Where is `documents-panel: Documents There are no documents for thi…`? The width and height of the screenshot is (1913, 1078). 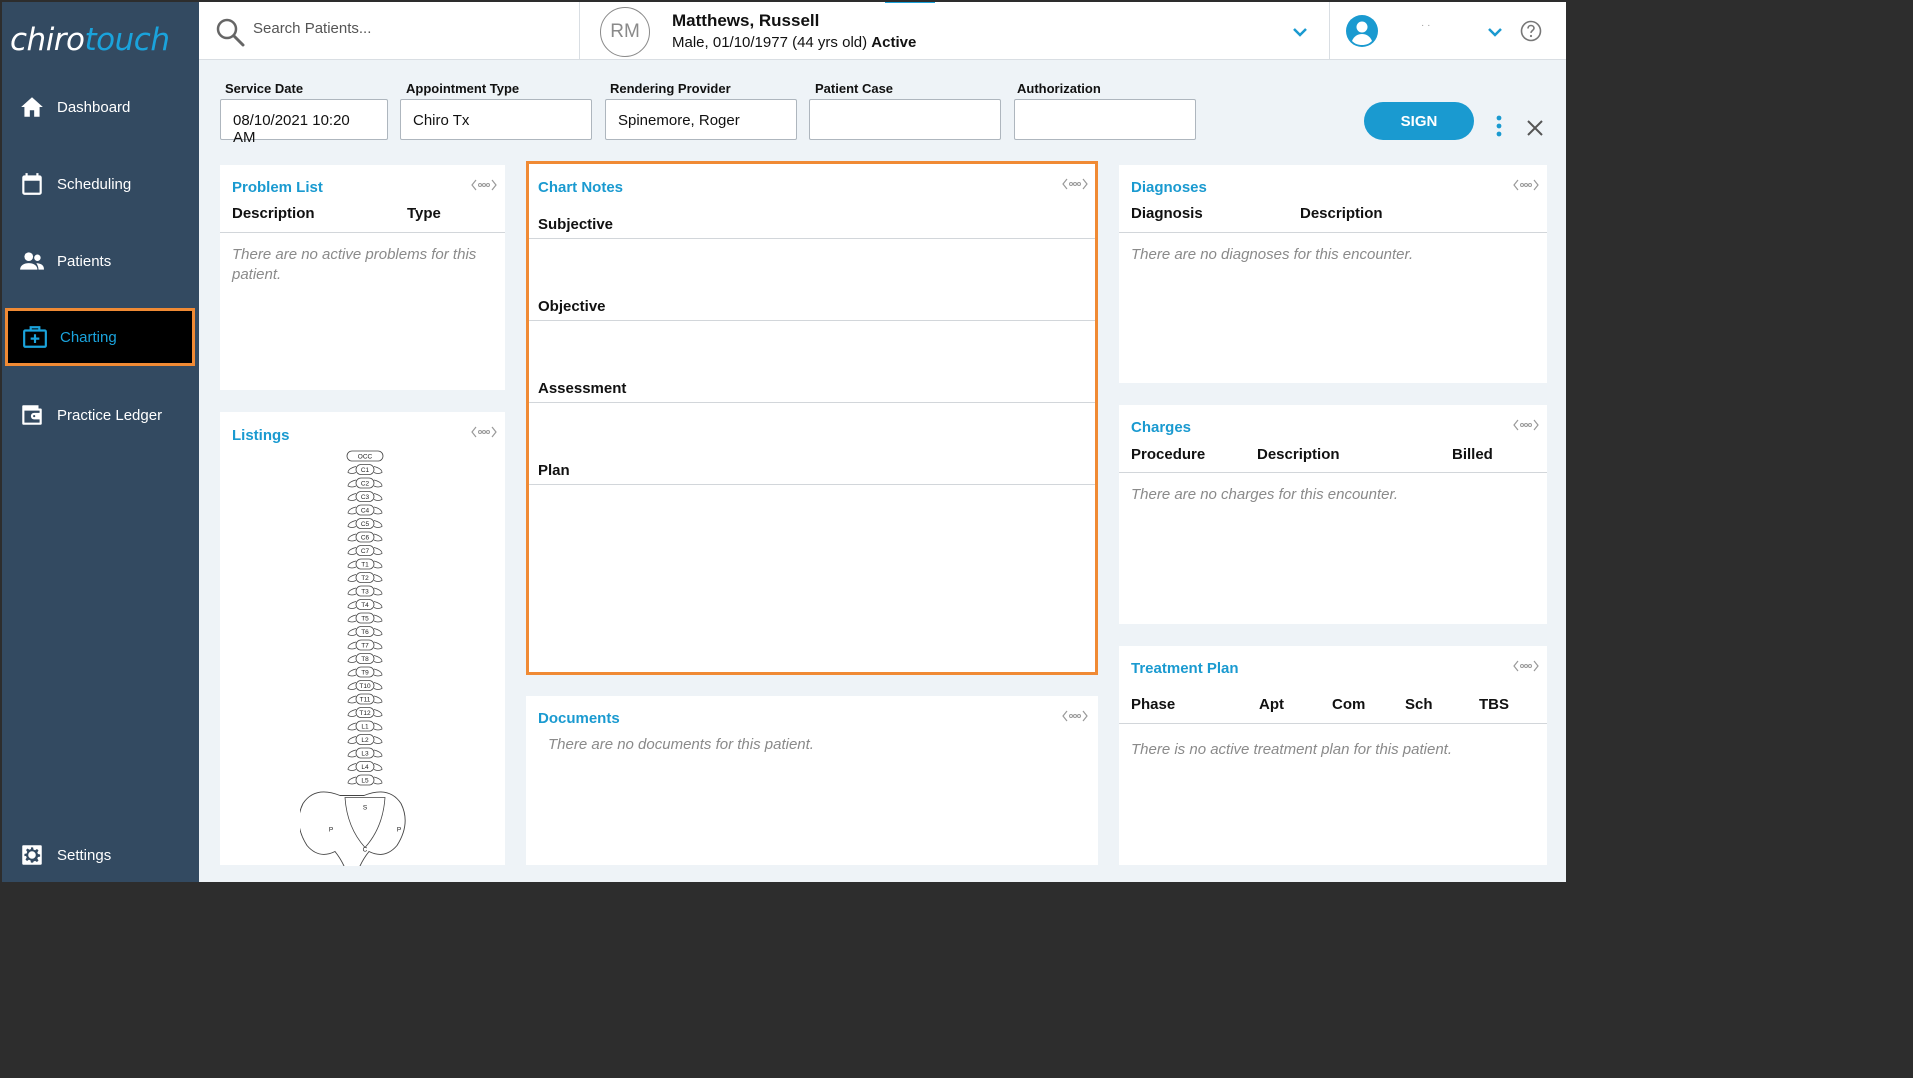
documents-panel: Documents There are no documents for thi… is located at coordinates (812, 780).